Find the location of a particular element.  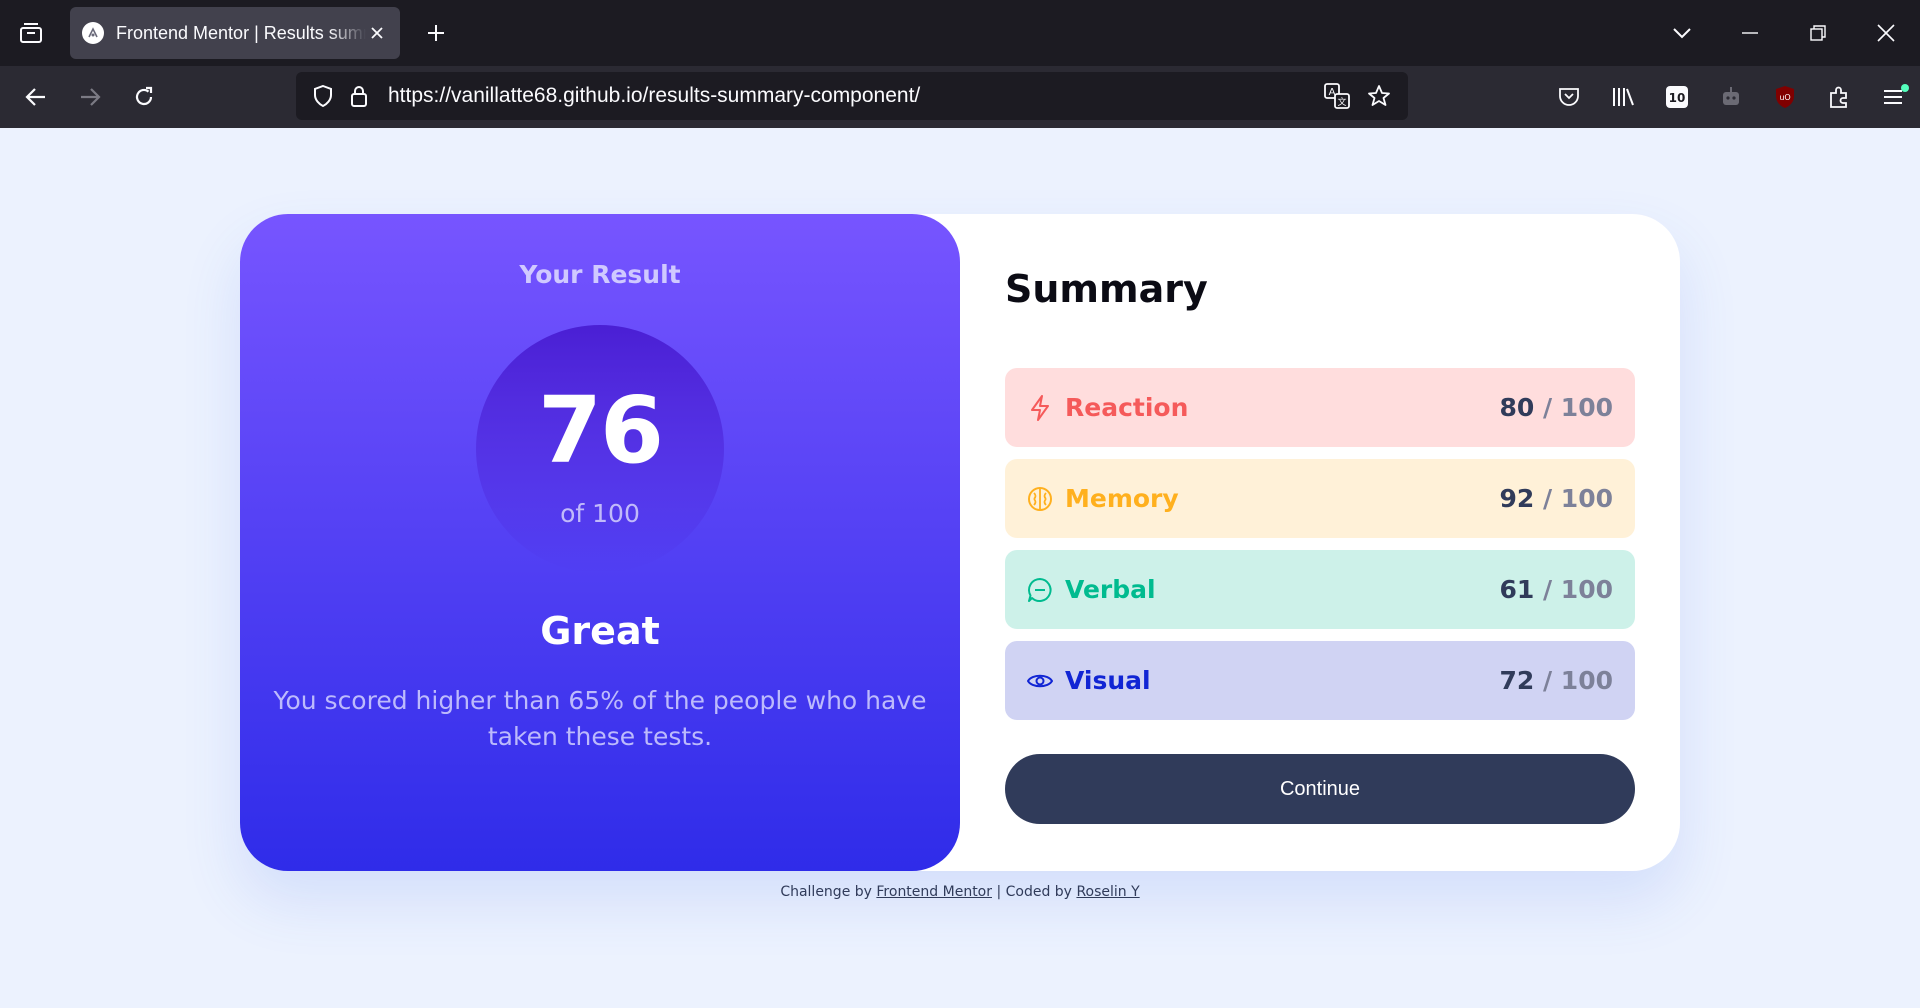

window-controls is located at coordinates (1784, 33).